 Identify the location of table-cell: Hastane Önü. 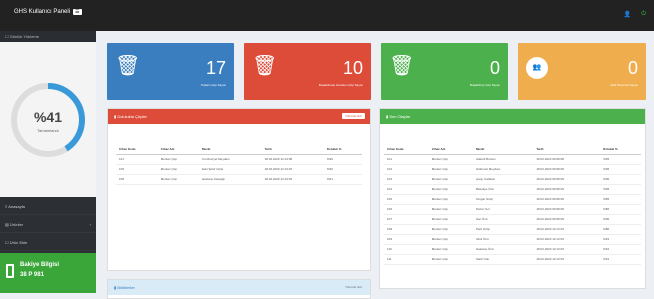
(503, 249).